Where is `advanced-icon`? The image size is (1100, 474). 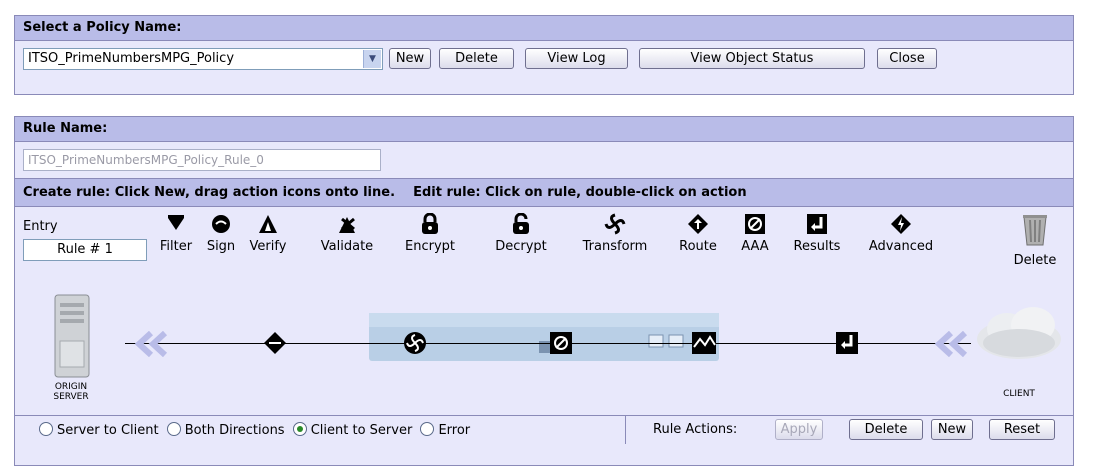
advanced-icon is located at coordinates (901, 224).